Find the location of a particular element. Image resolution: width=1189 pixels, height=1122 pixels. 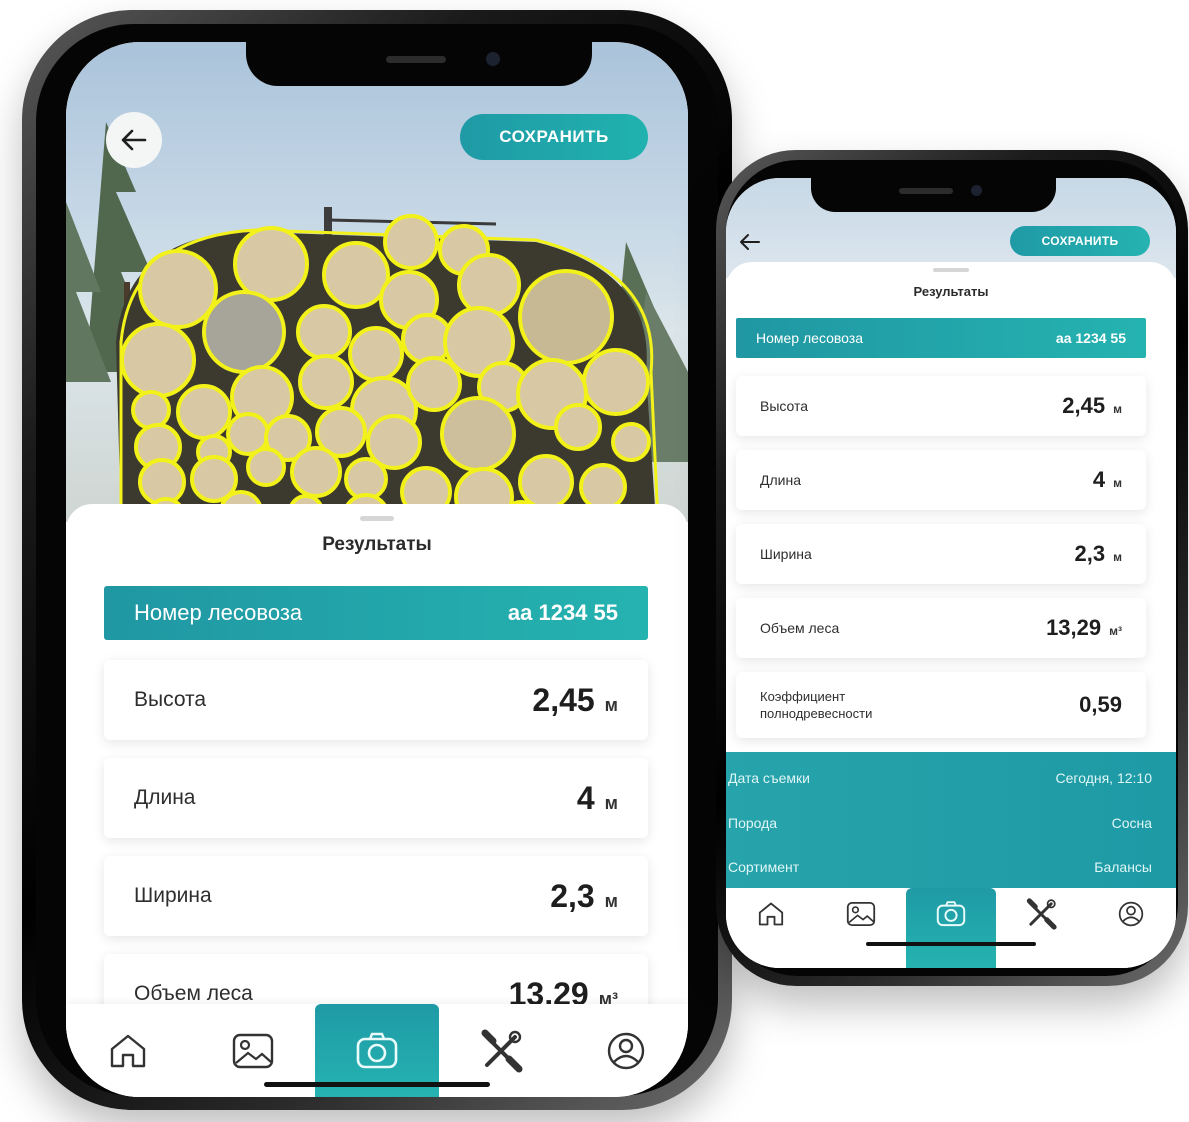

metric-label: Коэффициент полнодревесности is located at coordinates (816, 705).